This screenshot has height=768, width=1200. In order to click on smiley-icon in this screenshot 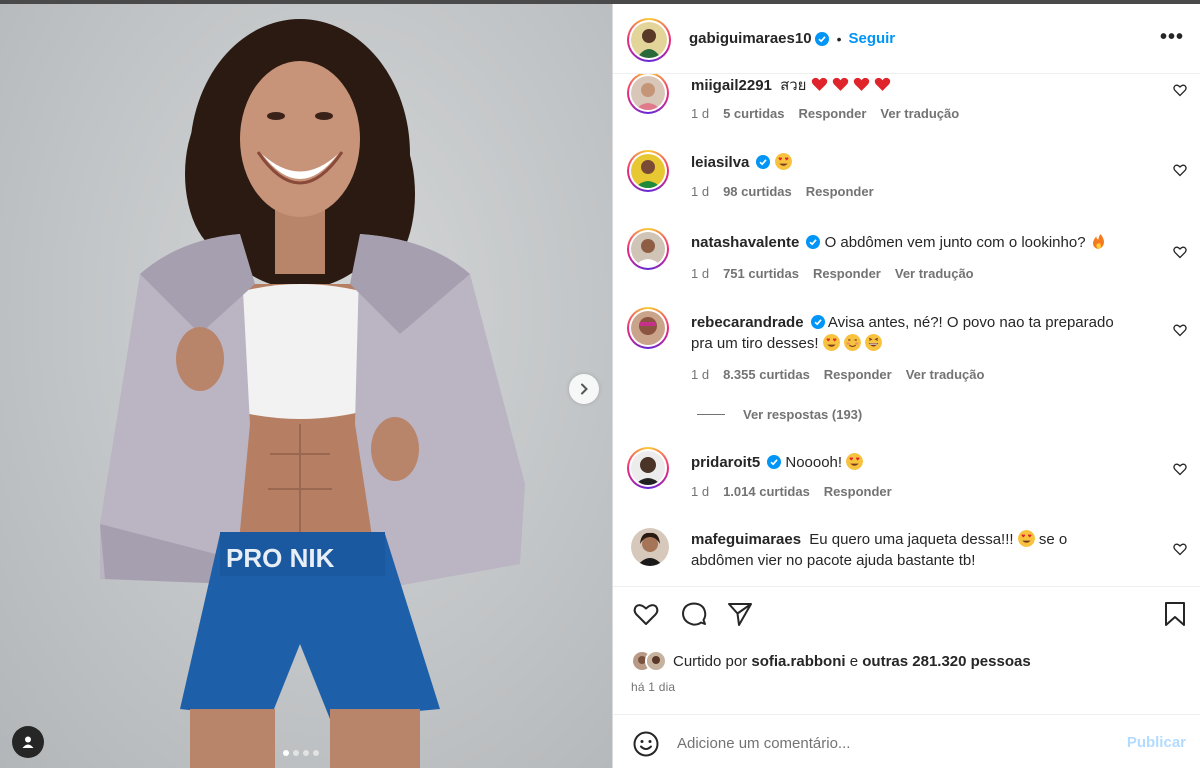, I will do `click(646, 744)`.